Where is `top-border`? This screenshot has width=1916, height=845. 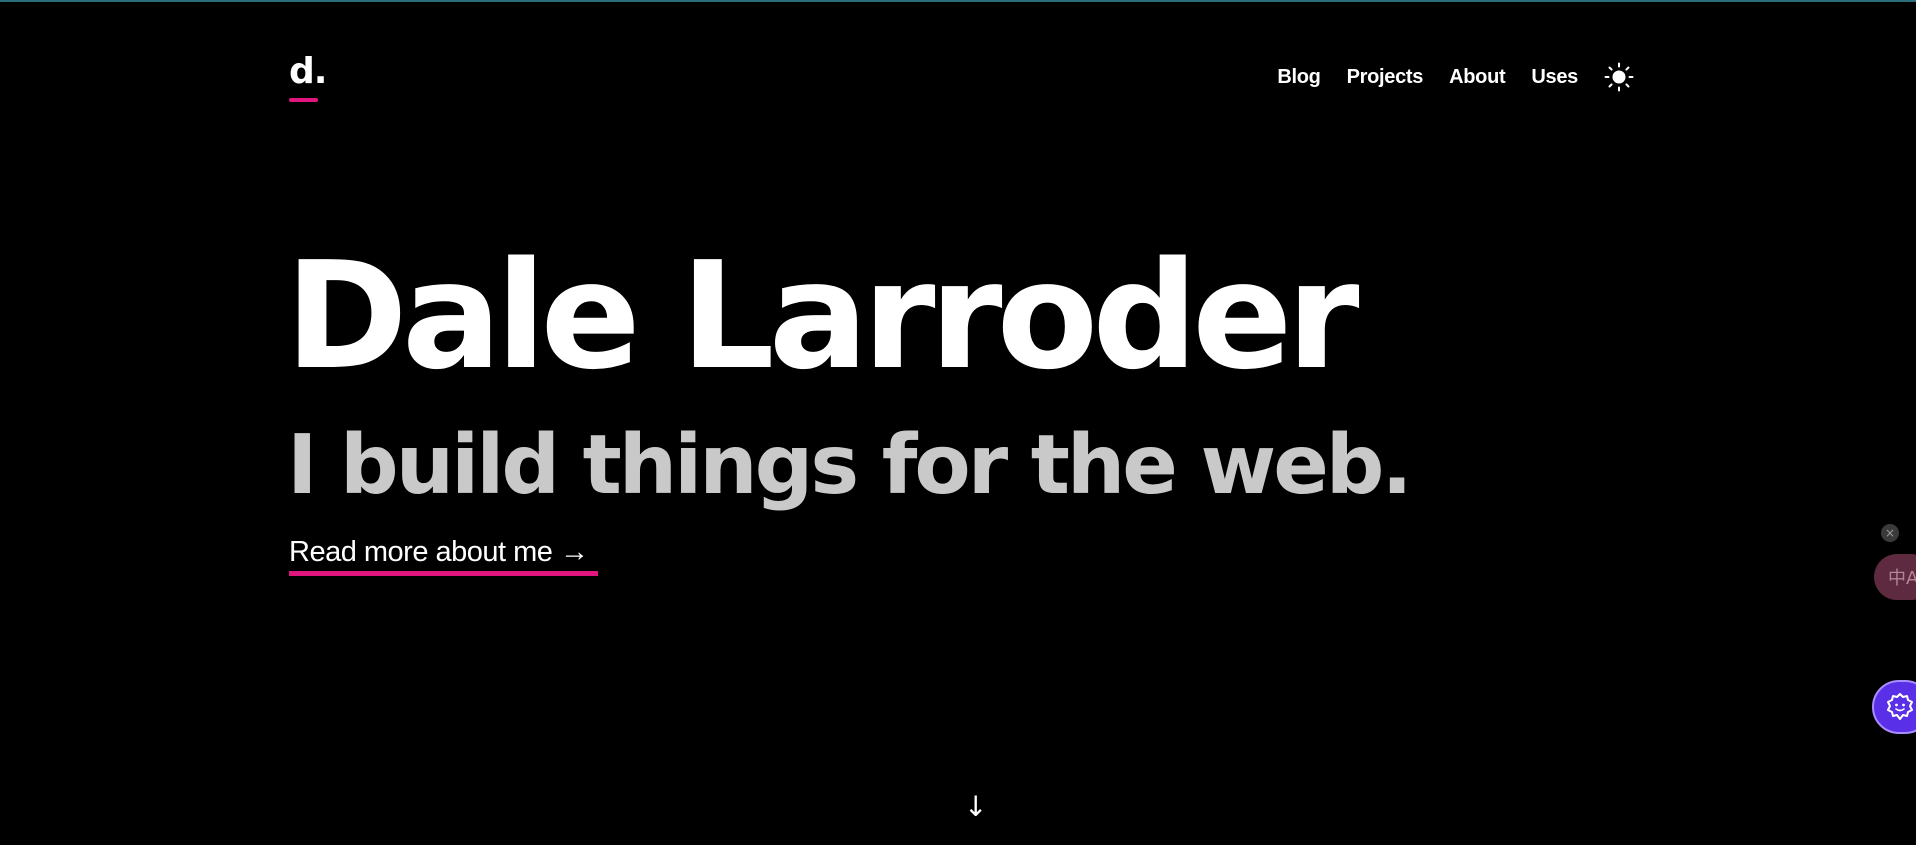 top-border is located at coordinates (958, 1).